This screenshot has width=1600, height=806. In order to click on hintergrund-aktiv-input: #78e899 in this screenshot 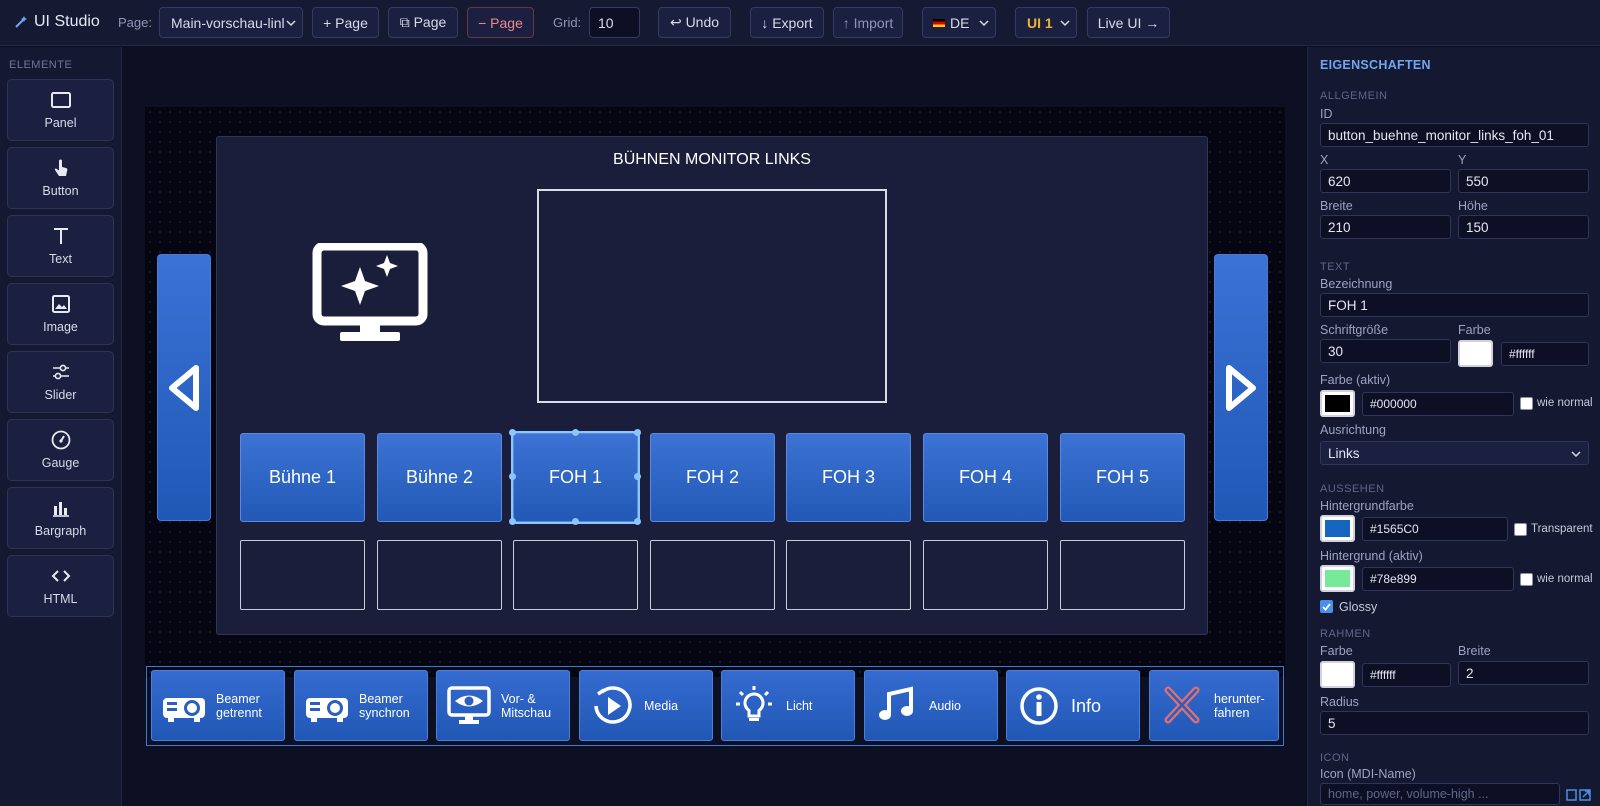, I will do `click(1438, 579)`.